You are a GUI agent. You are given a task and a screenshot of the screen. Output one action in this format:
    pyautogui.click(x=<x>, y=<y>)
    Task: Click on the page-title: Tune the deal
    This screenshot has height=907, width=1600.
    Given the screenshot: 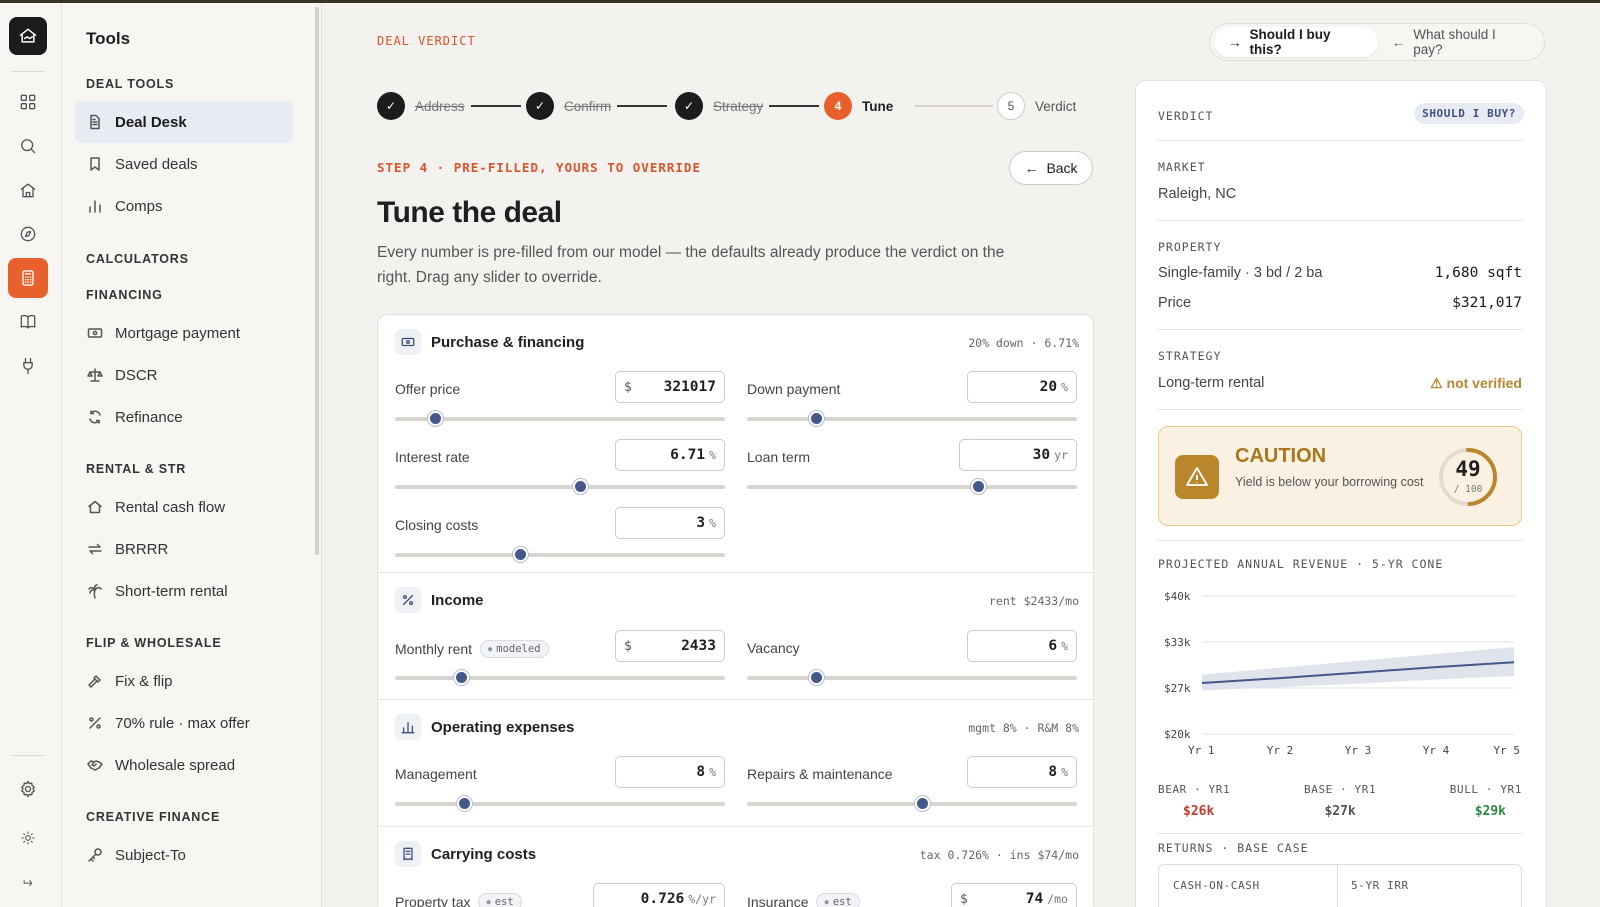 What is the action you would take?
    pyautogui.click(x=469, y=212)
    